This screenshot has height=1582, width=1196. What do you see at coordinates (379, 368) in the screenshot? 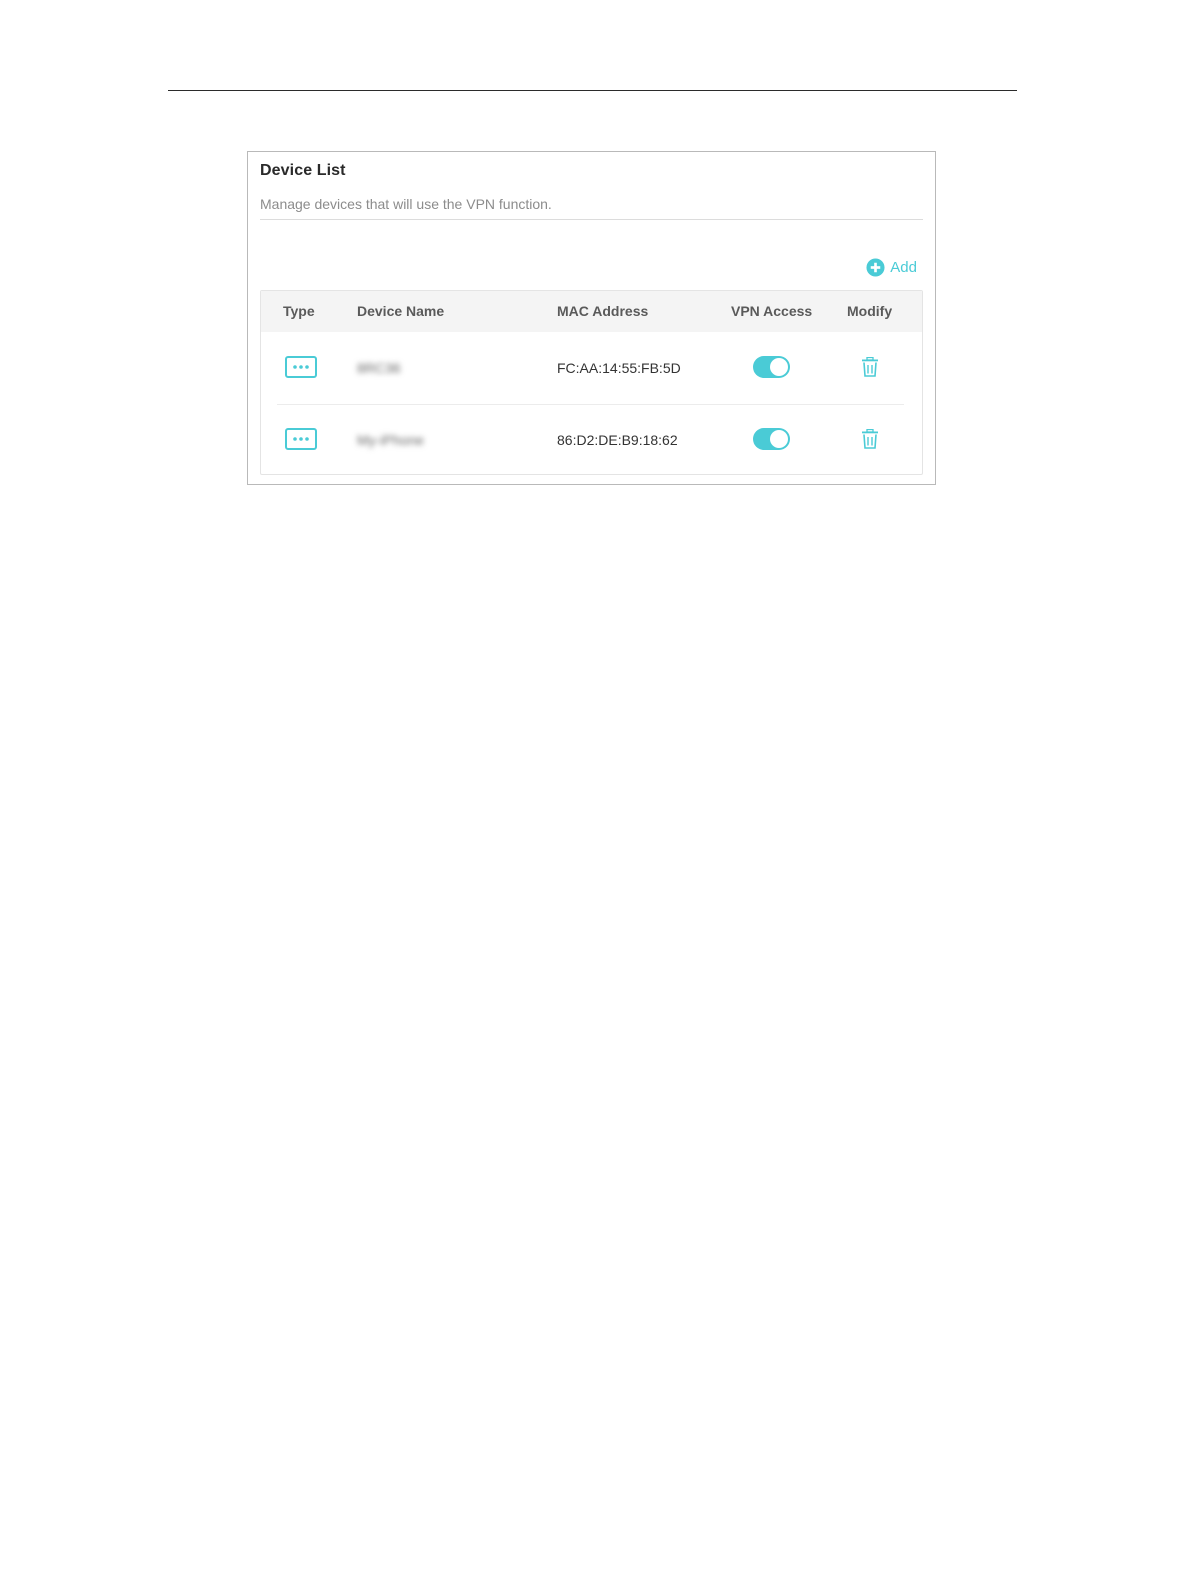
I see `device-name: 8RC36` at bounding box center [379, 368].